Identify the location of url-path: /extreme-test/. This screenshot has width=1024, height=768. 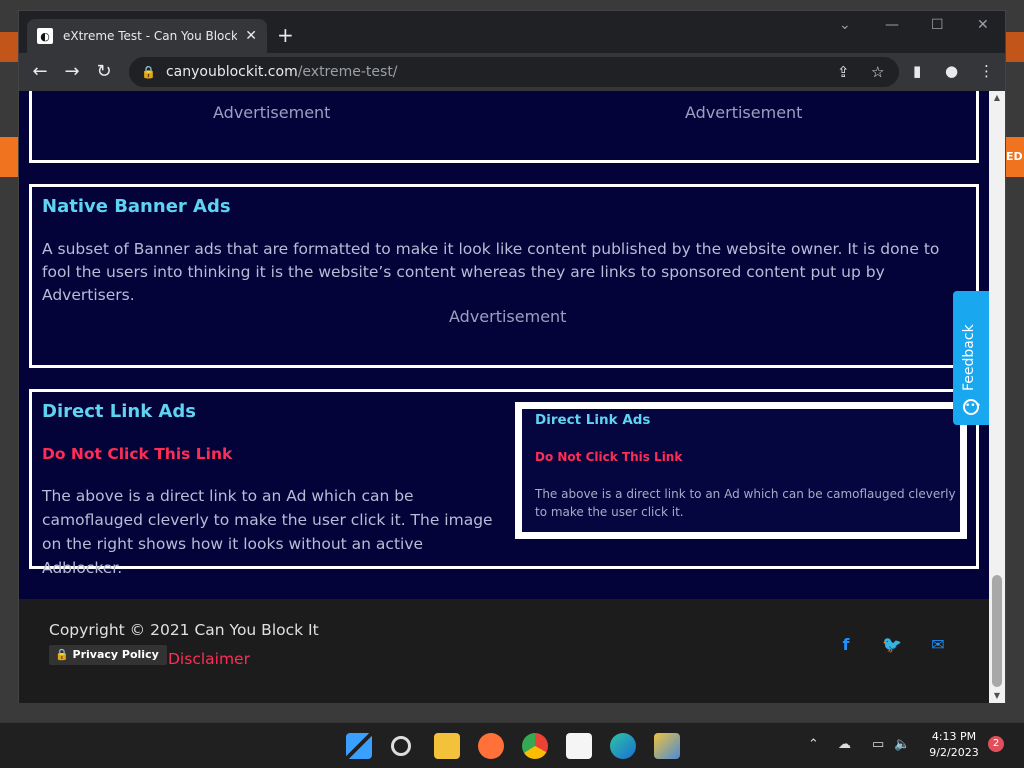
(347, 72).